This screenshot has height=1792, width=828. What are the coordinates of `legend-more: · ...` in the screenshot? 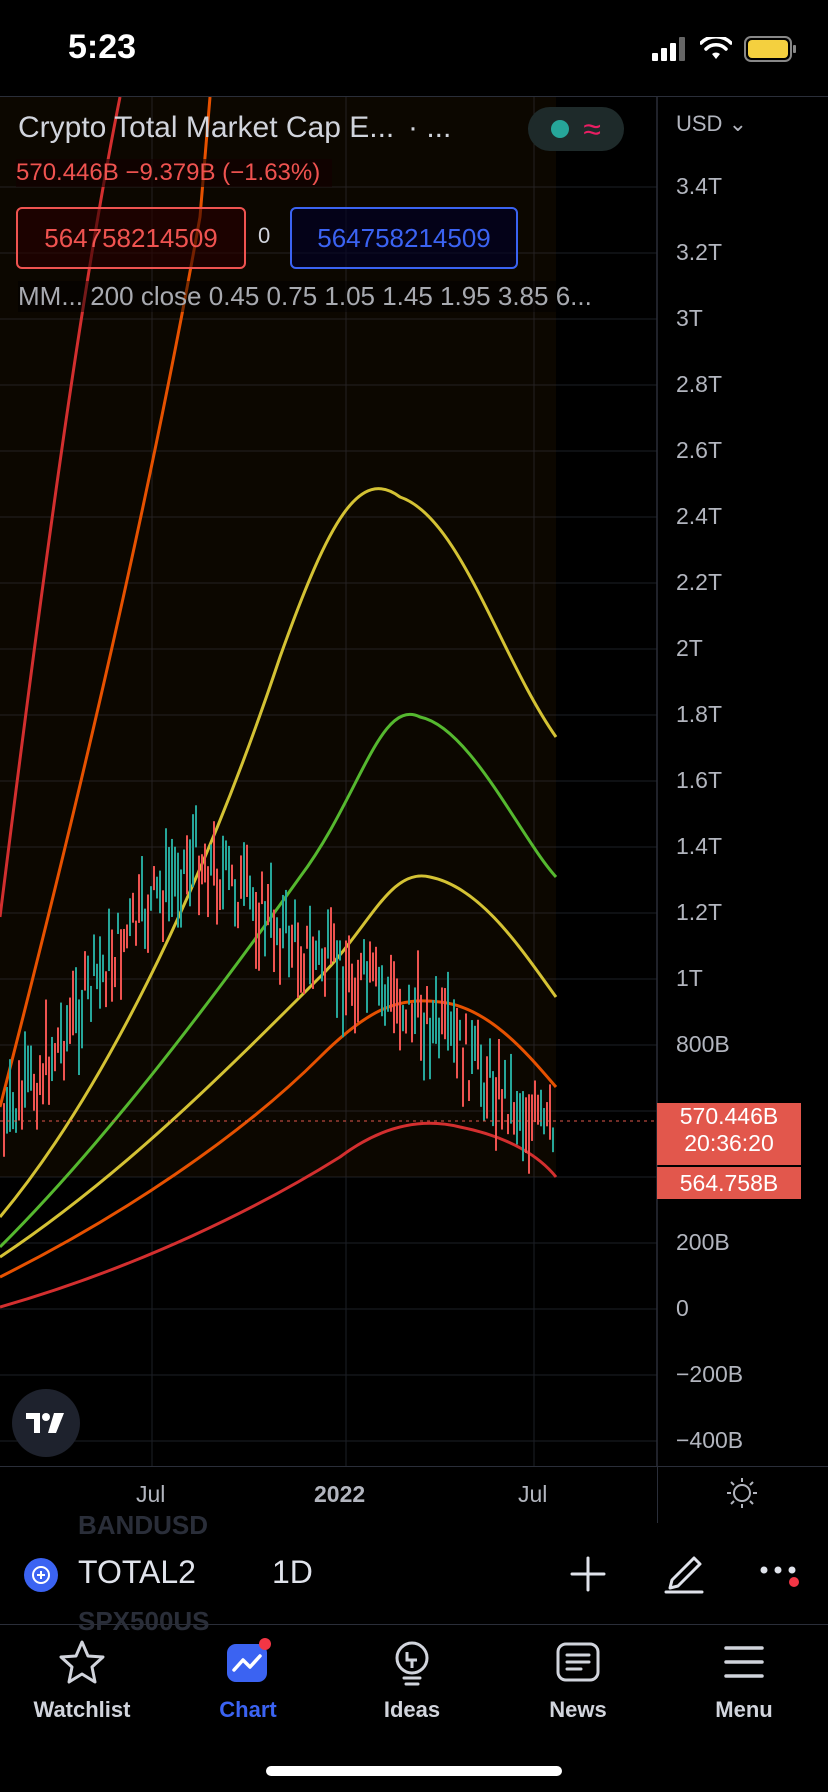 It's located at (429, 128).